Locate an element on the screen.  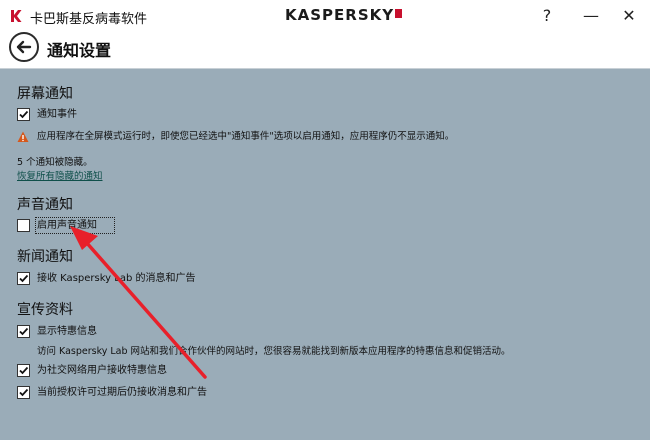
show-offers-checkbox is located at coordinates (23, 331).